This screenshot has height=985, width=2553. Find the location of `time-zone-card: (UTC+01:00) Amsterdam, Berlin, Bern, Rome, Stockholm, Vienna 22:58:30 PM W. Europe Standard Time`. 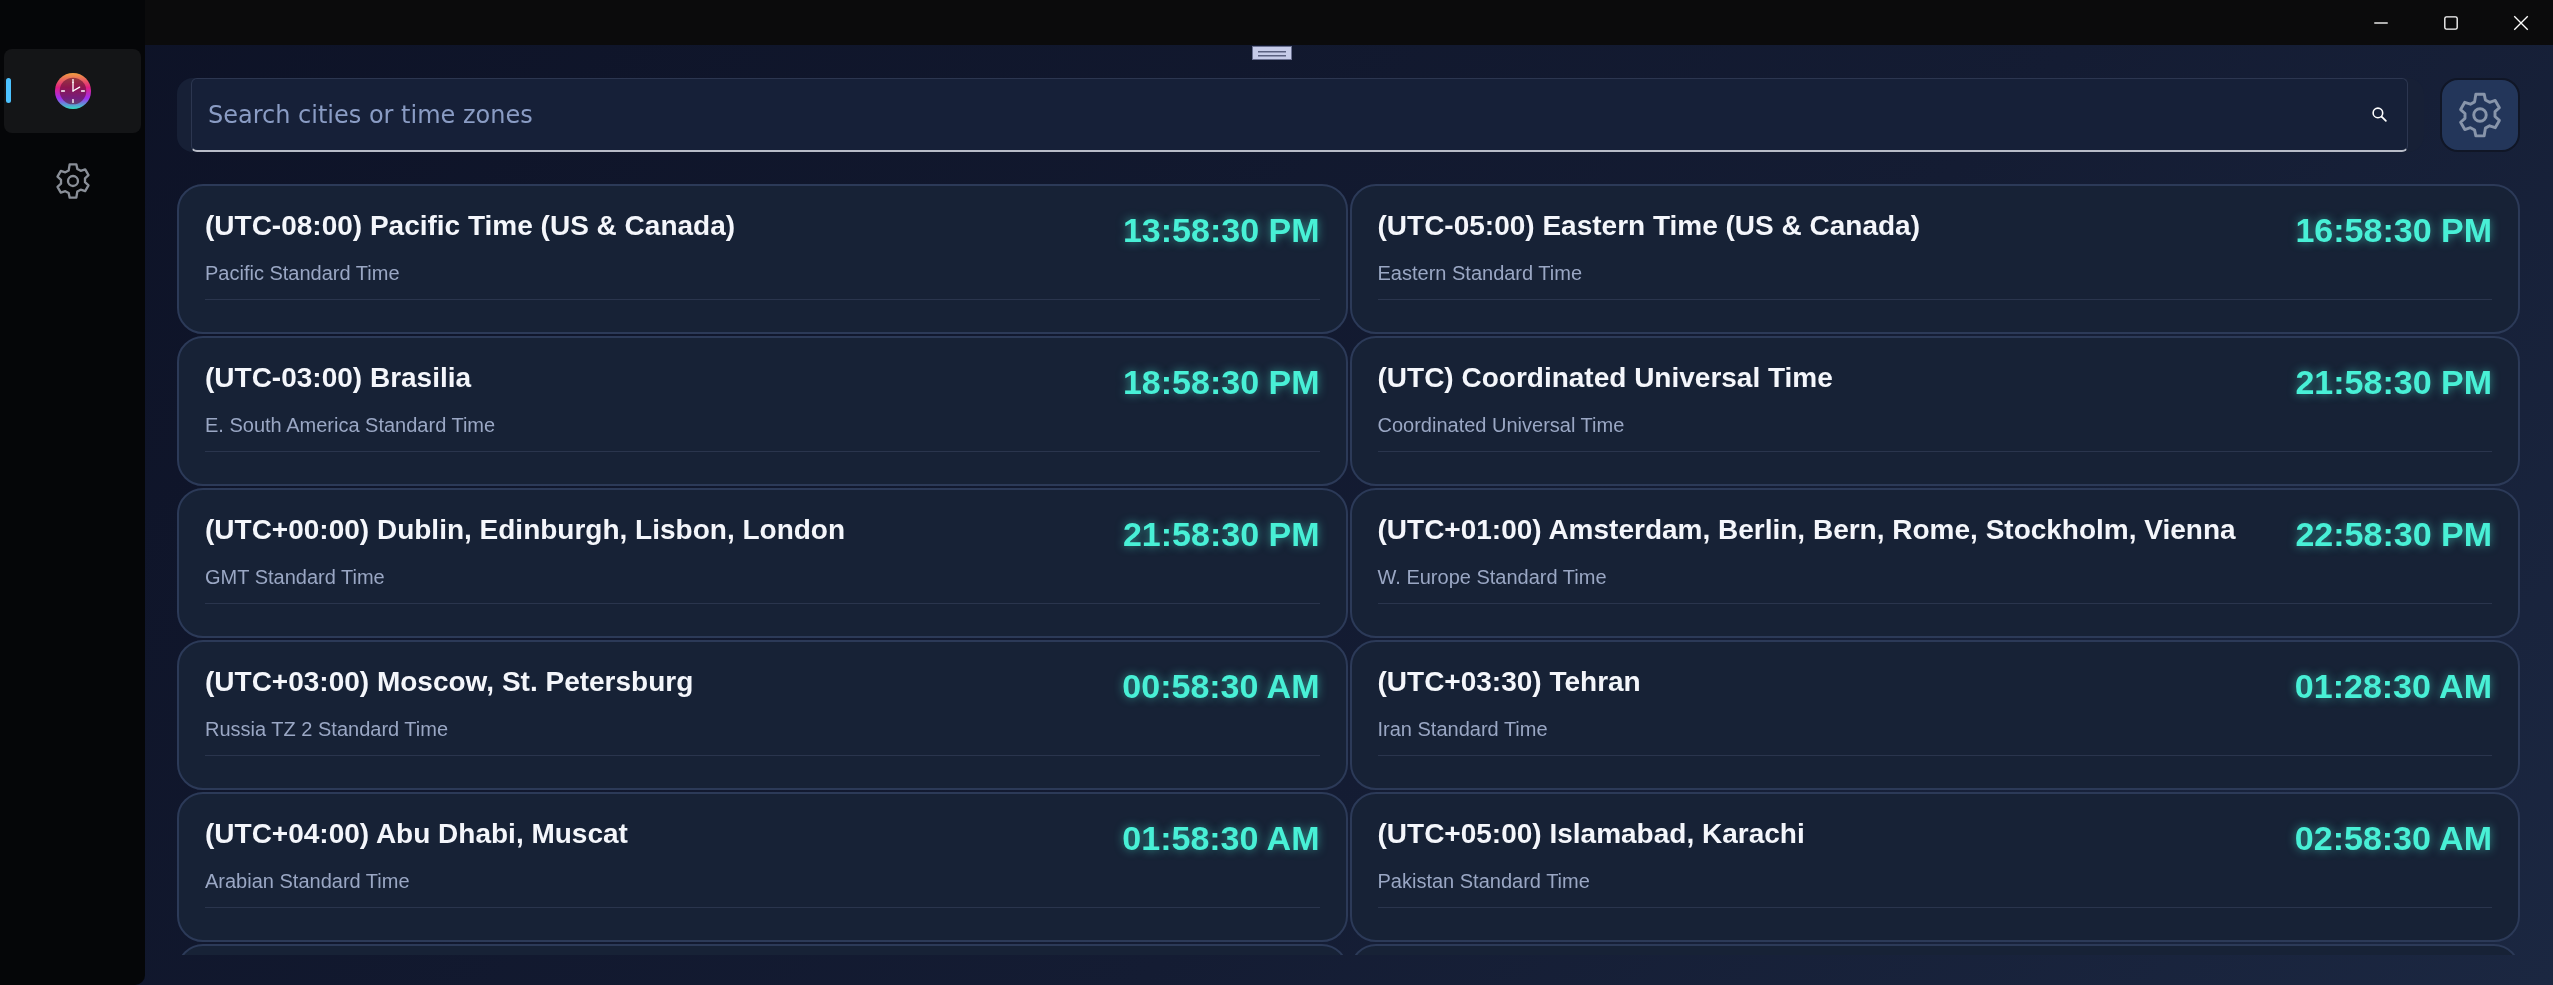

time-zone-card: (UTC+01:00) Amsterdam, Berlin, Bern, Rome, Stockholm, Vienna 22:58:30 PM W. Europe Standard Time is located at coordinates (1934, 563).